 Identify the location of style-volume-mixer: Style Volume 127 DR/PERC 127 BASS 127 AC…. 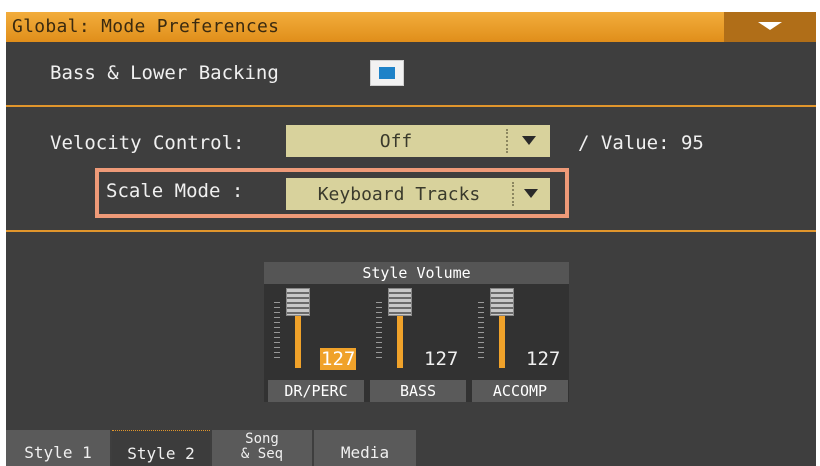
(416, 332).